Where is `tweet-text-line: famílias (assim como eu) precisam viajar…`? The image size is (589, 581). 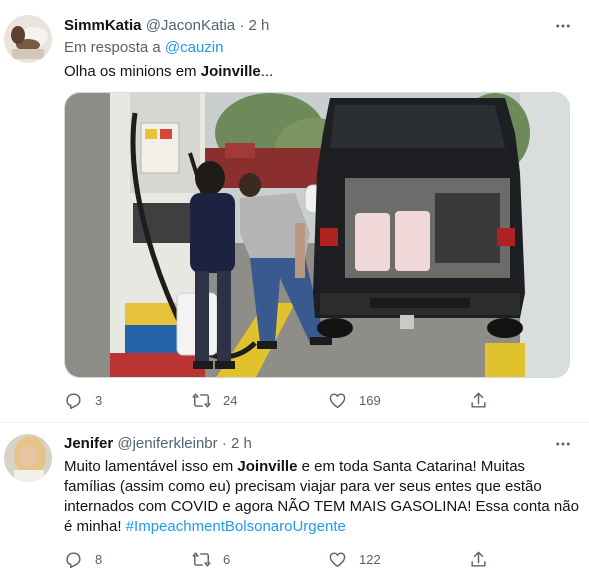 tweet-text-line: famílias (assim como eu) precisam viajar… is located at coordinates (303, 486).